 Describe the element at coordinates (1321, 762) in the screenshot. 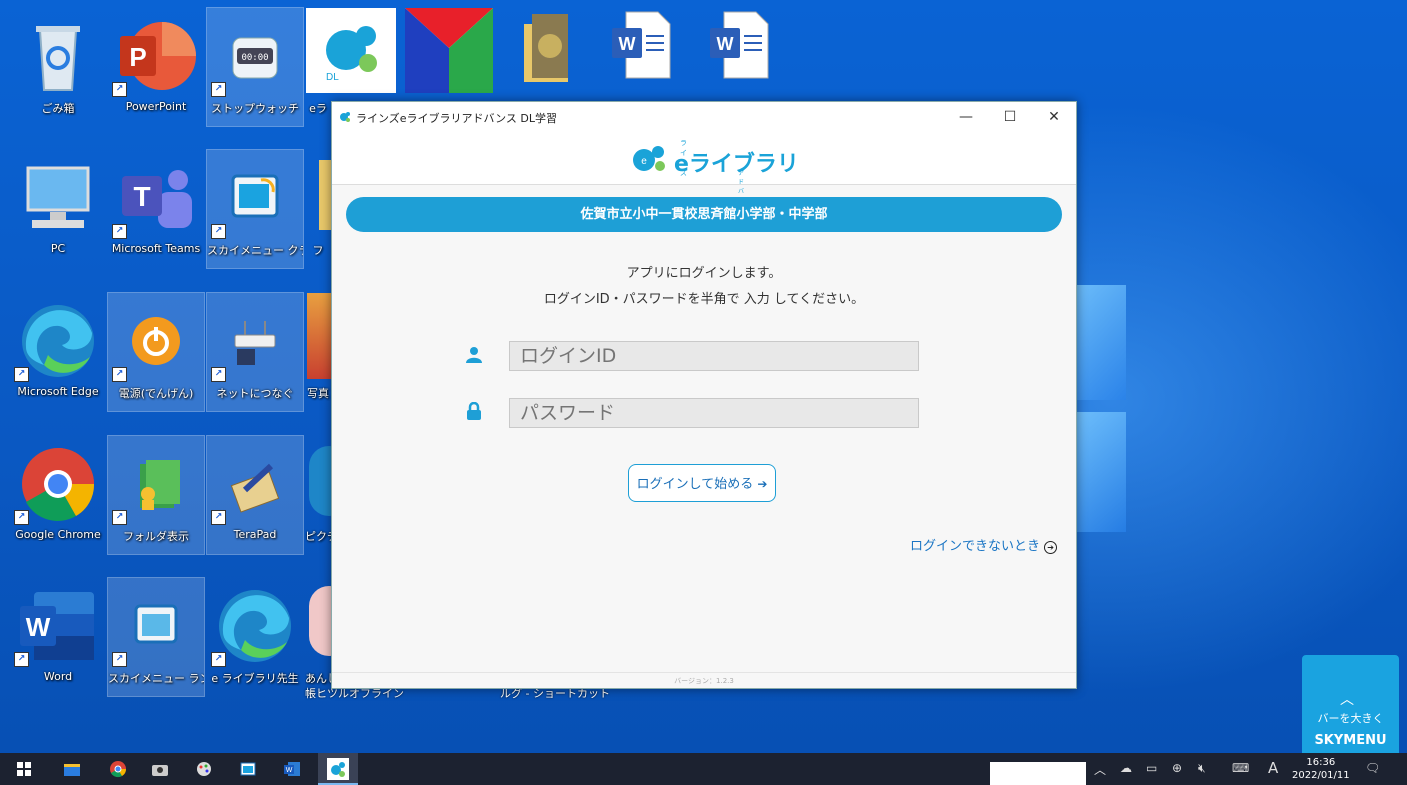

I see `clock-time: 16:36` at that location.